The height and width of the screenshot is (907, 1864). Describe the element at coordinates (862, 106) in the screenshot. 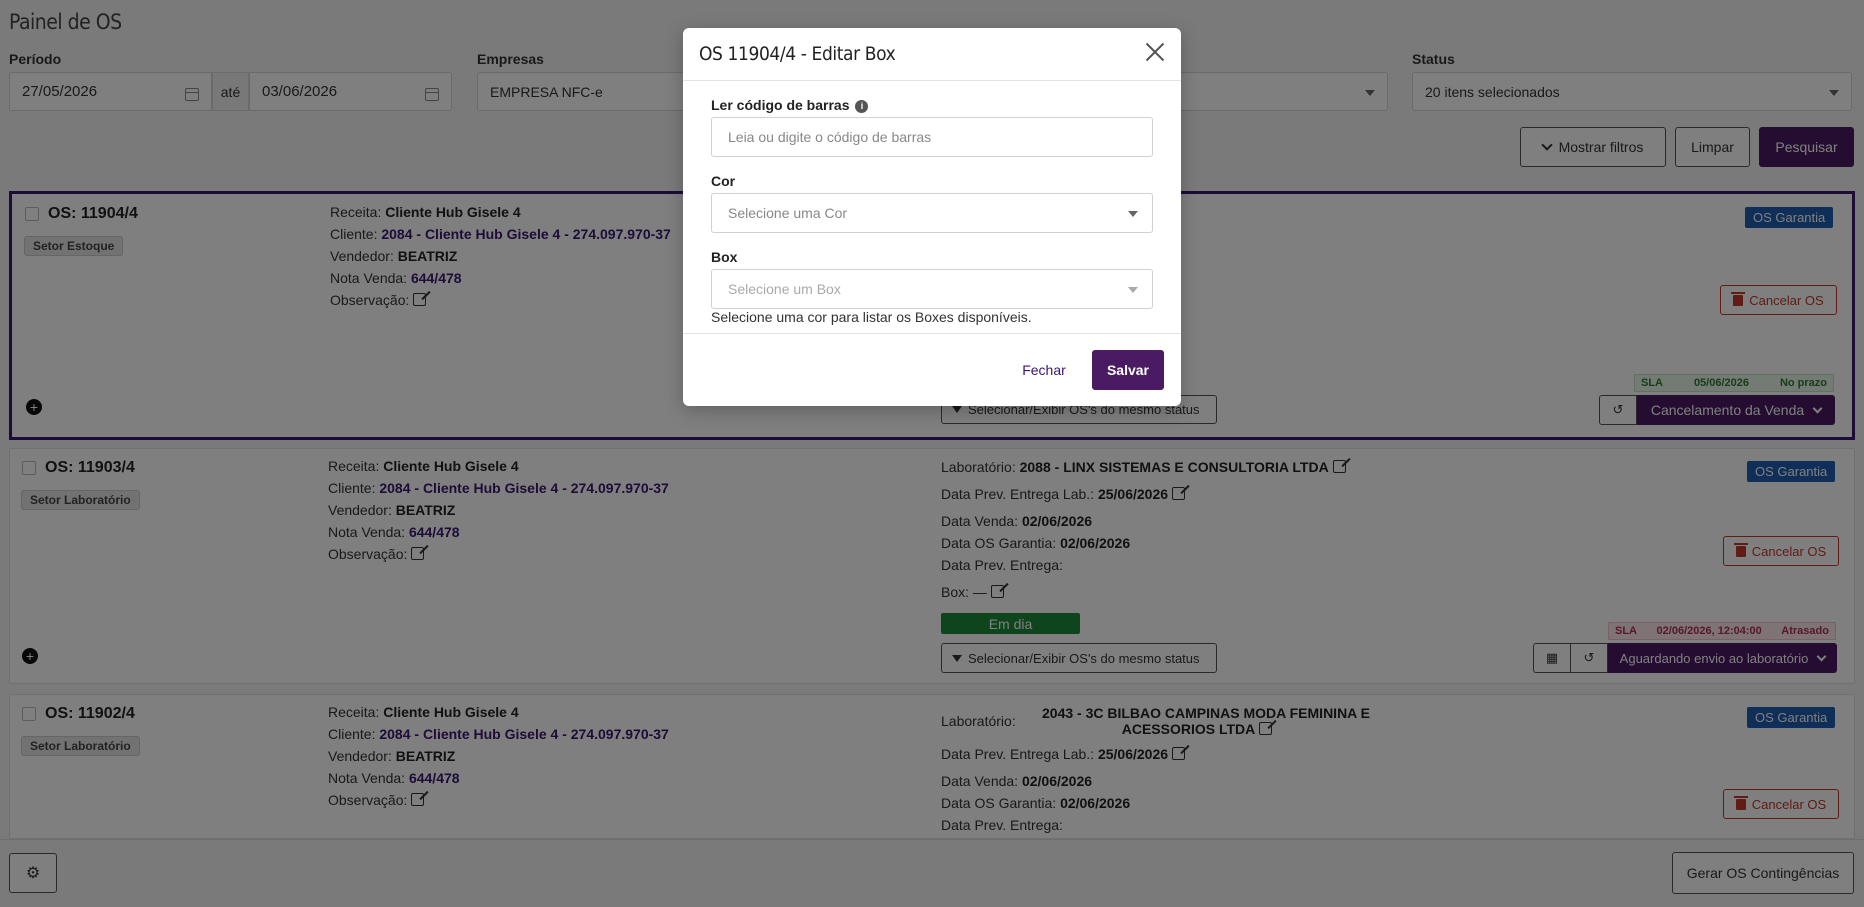

I see `info-icon: i` at that location.